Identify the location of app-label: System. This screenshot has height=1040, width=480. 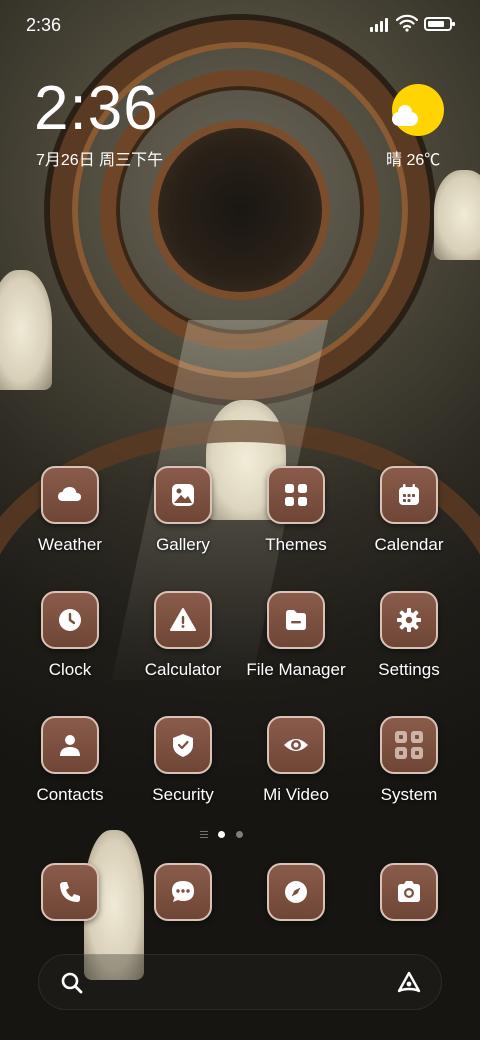
(409, 794).